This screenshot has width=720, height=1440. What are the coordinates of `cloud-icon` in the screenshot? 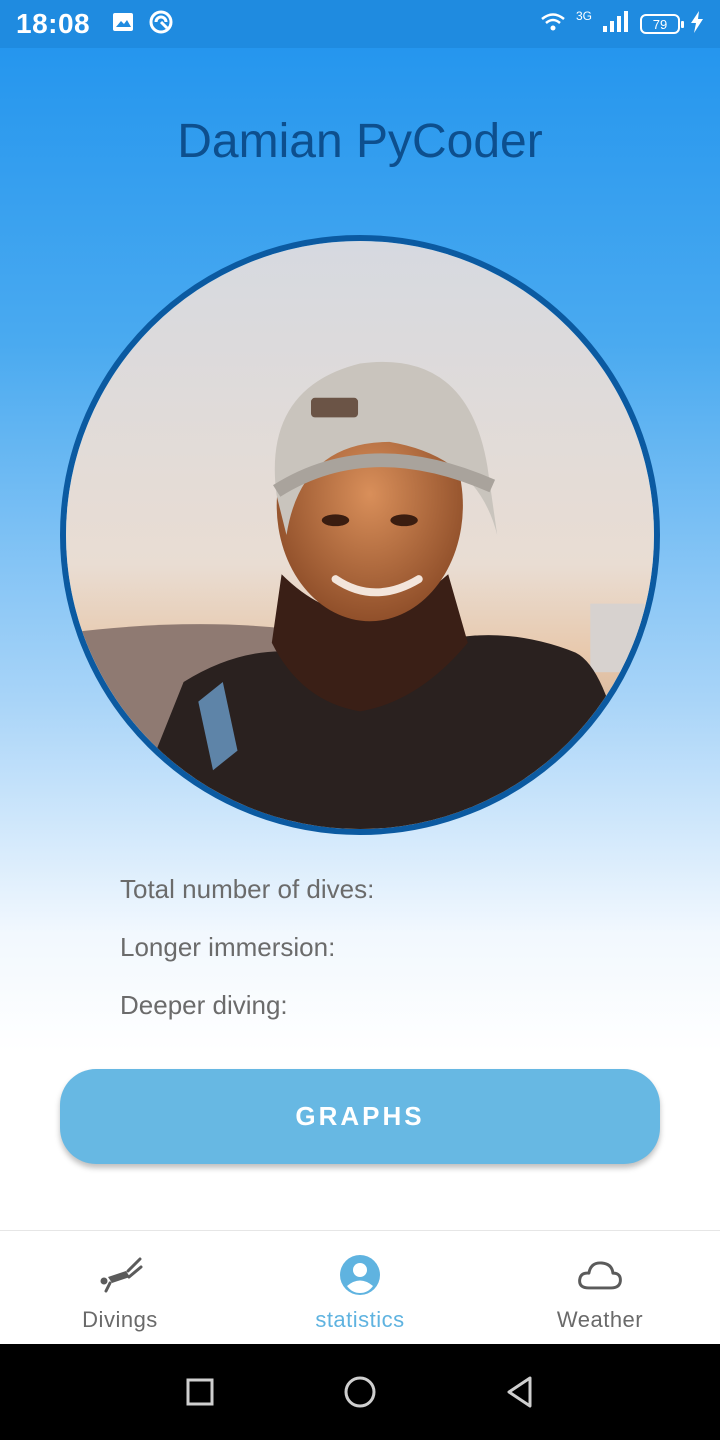 It's located at (600, 1275).